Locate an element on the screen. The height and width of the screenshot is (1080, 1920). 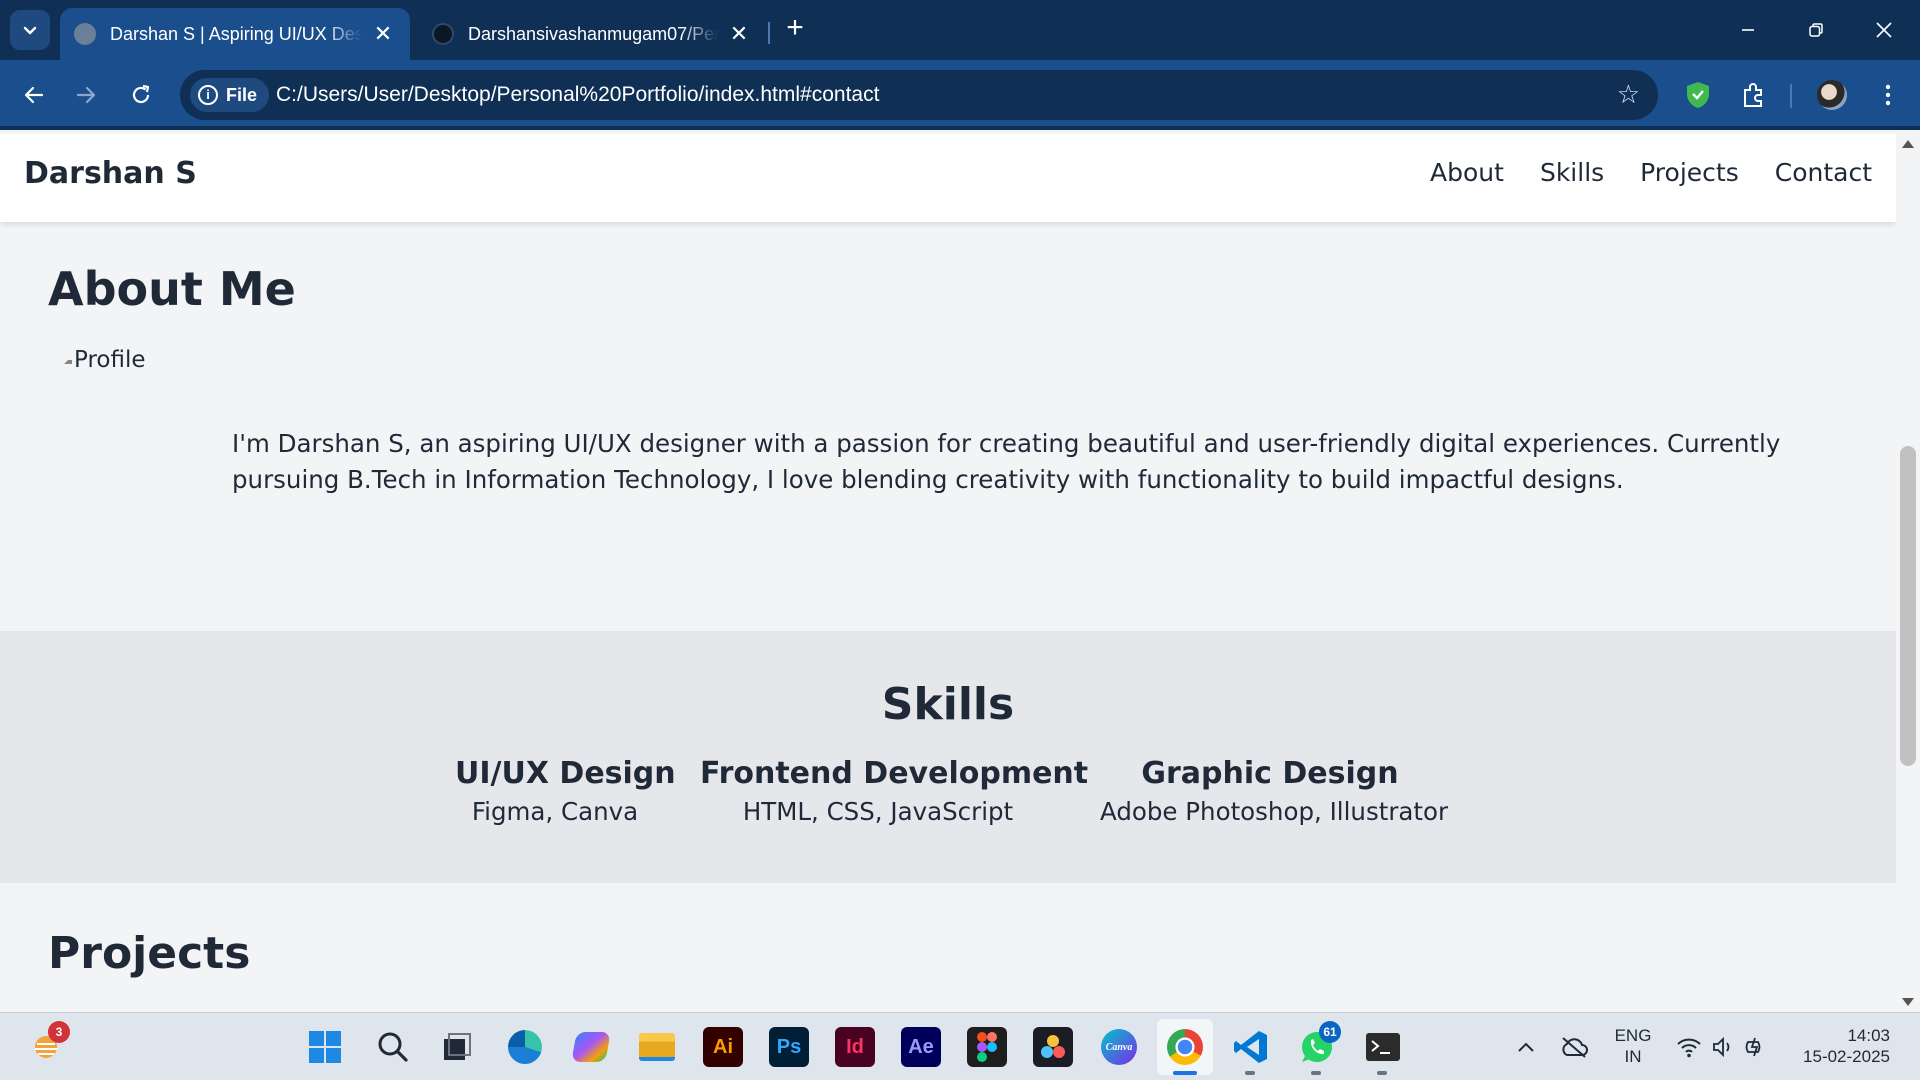
toolbar-separator is located at coordinates (1791, 96).